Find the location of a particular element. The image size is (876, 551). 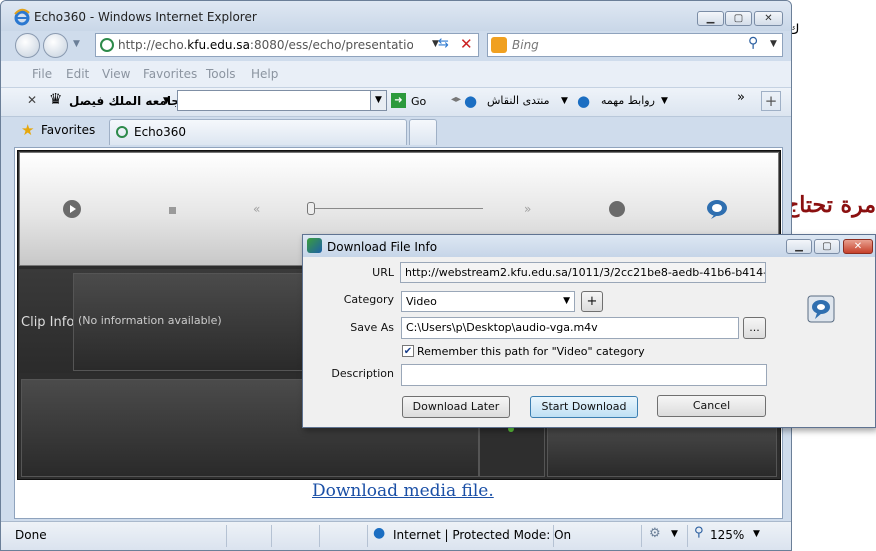

zone-text: Internet | Protected Mode: On is located at coordinates (482, 535).